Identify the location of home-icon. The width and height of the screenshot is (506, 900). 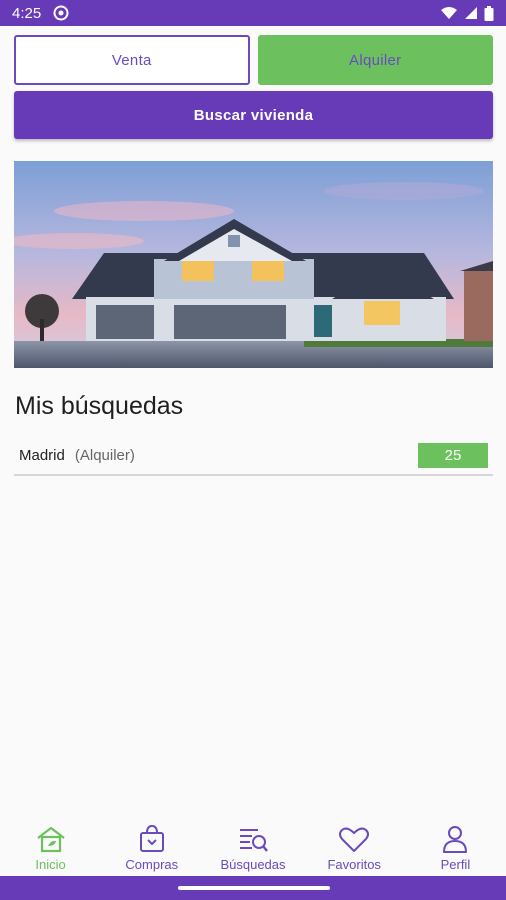
(50, 839).